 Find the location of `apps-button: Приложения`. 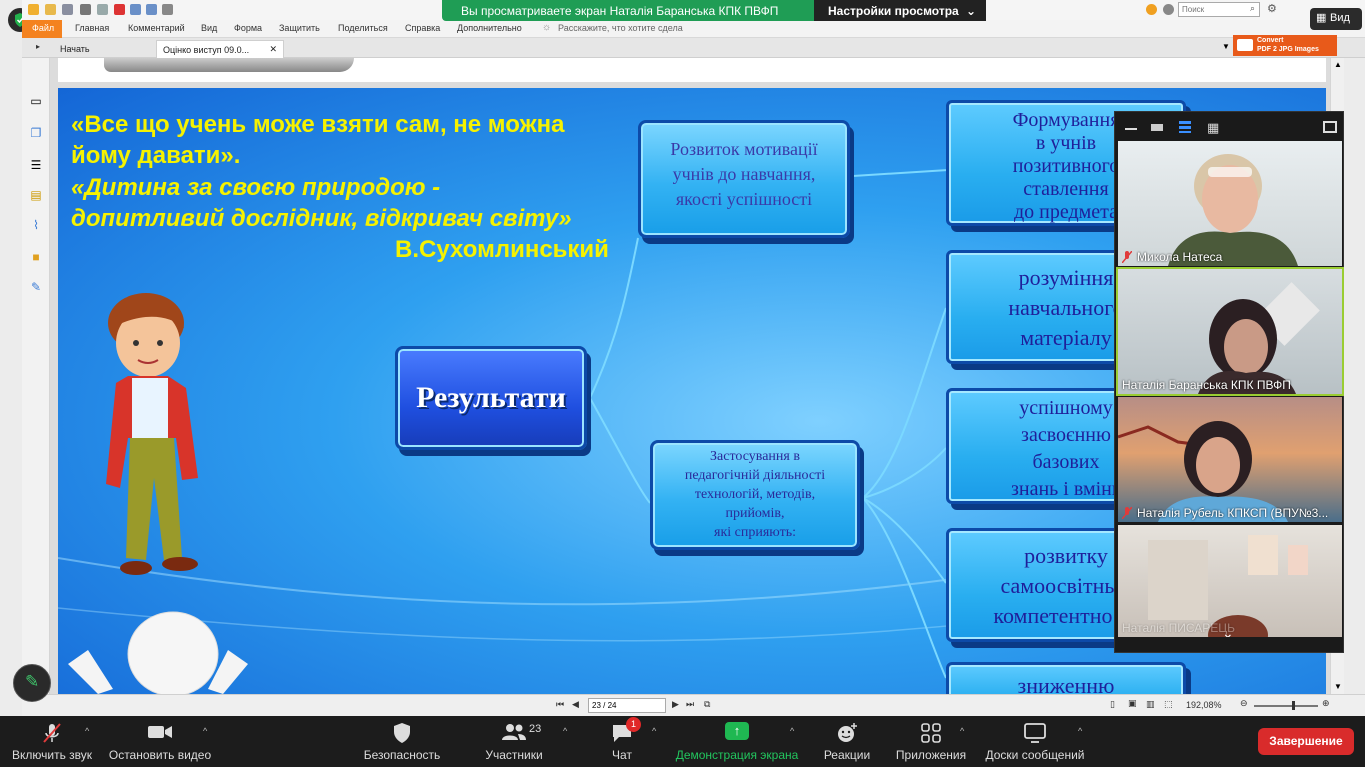

apps-button: Приложения is located at coordinates (931, 741).